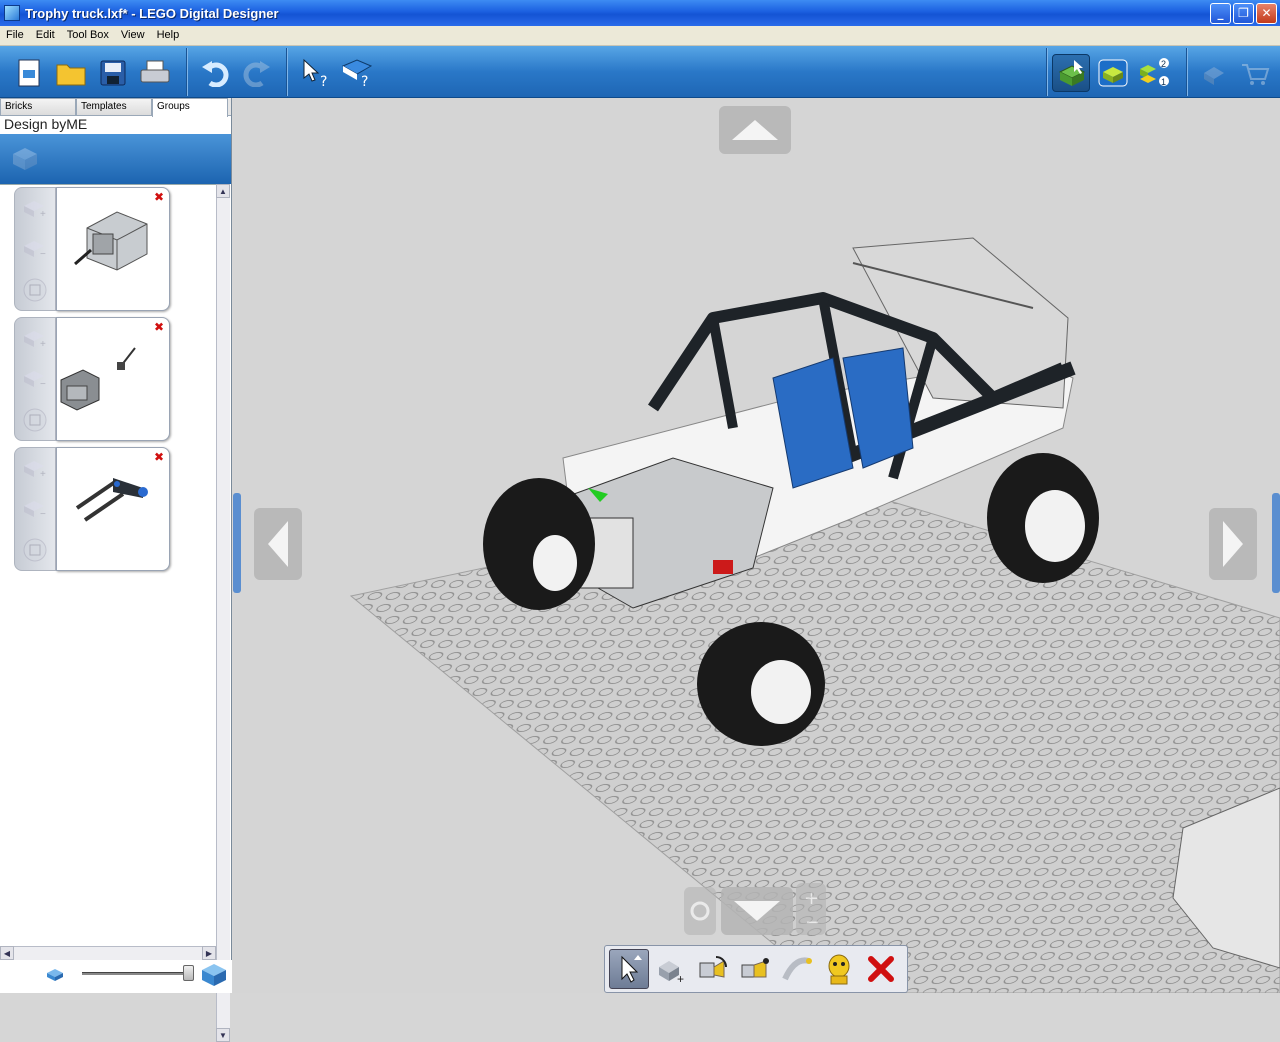  Describe the element at coordinates (357, 73) in the screenshot. I see `guide-help-button: ?` at that location.